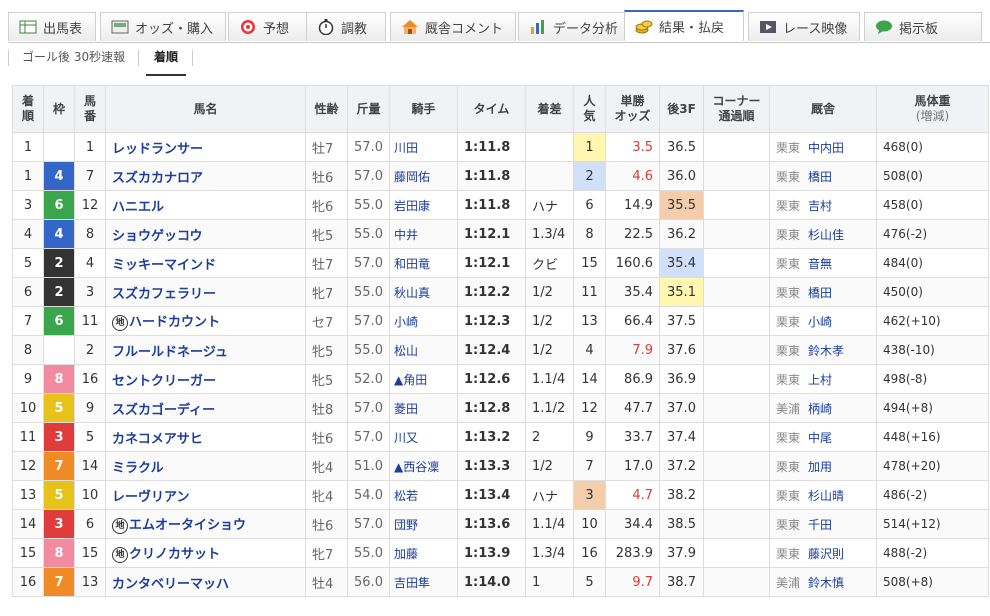  I want to click on jockey-link: 岩田康, so click(423, 205).